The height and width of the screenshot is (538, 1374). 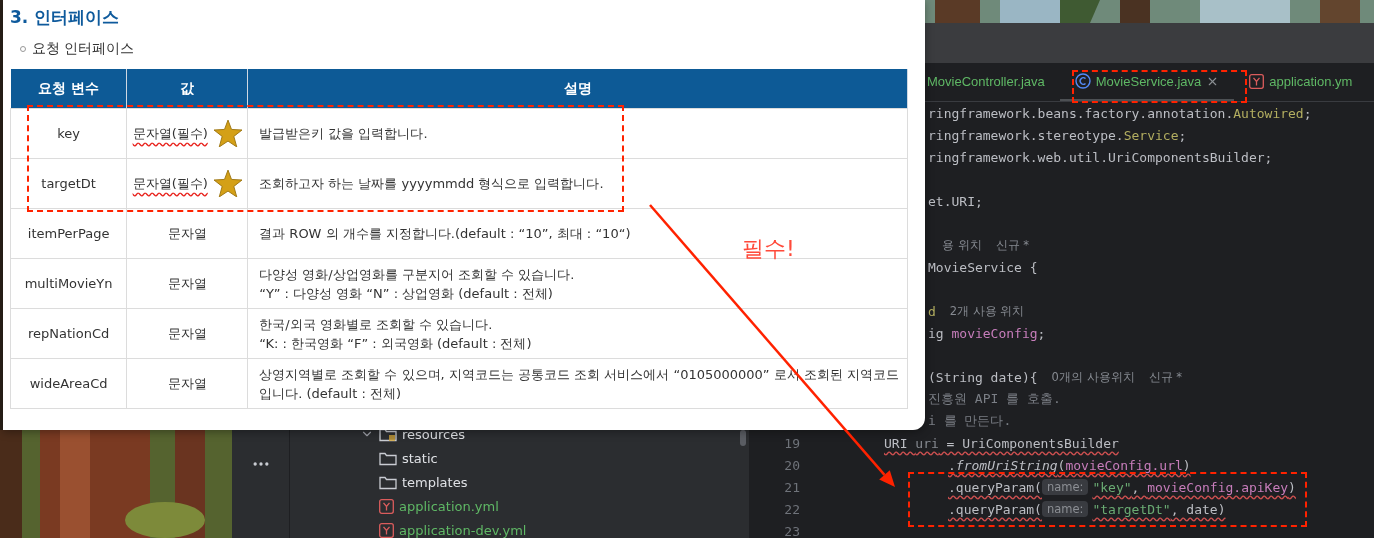 I want to click on line-number: 22, so click(x=792, y=509).